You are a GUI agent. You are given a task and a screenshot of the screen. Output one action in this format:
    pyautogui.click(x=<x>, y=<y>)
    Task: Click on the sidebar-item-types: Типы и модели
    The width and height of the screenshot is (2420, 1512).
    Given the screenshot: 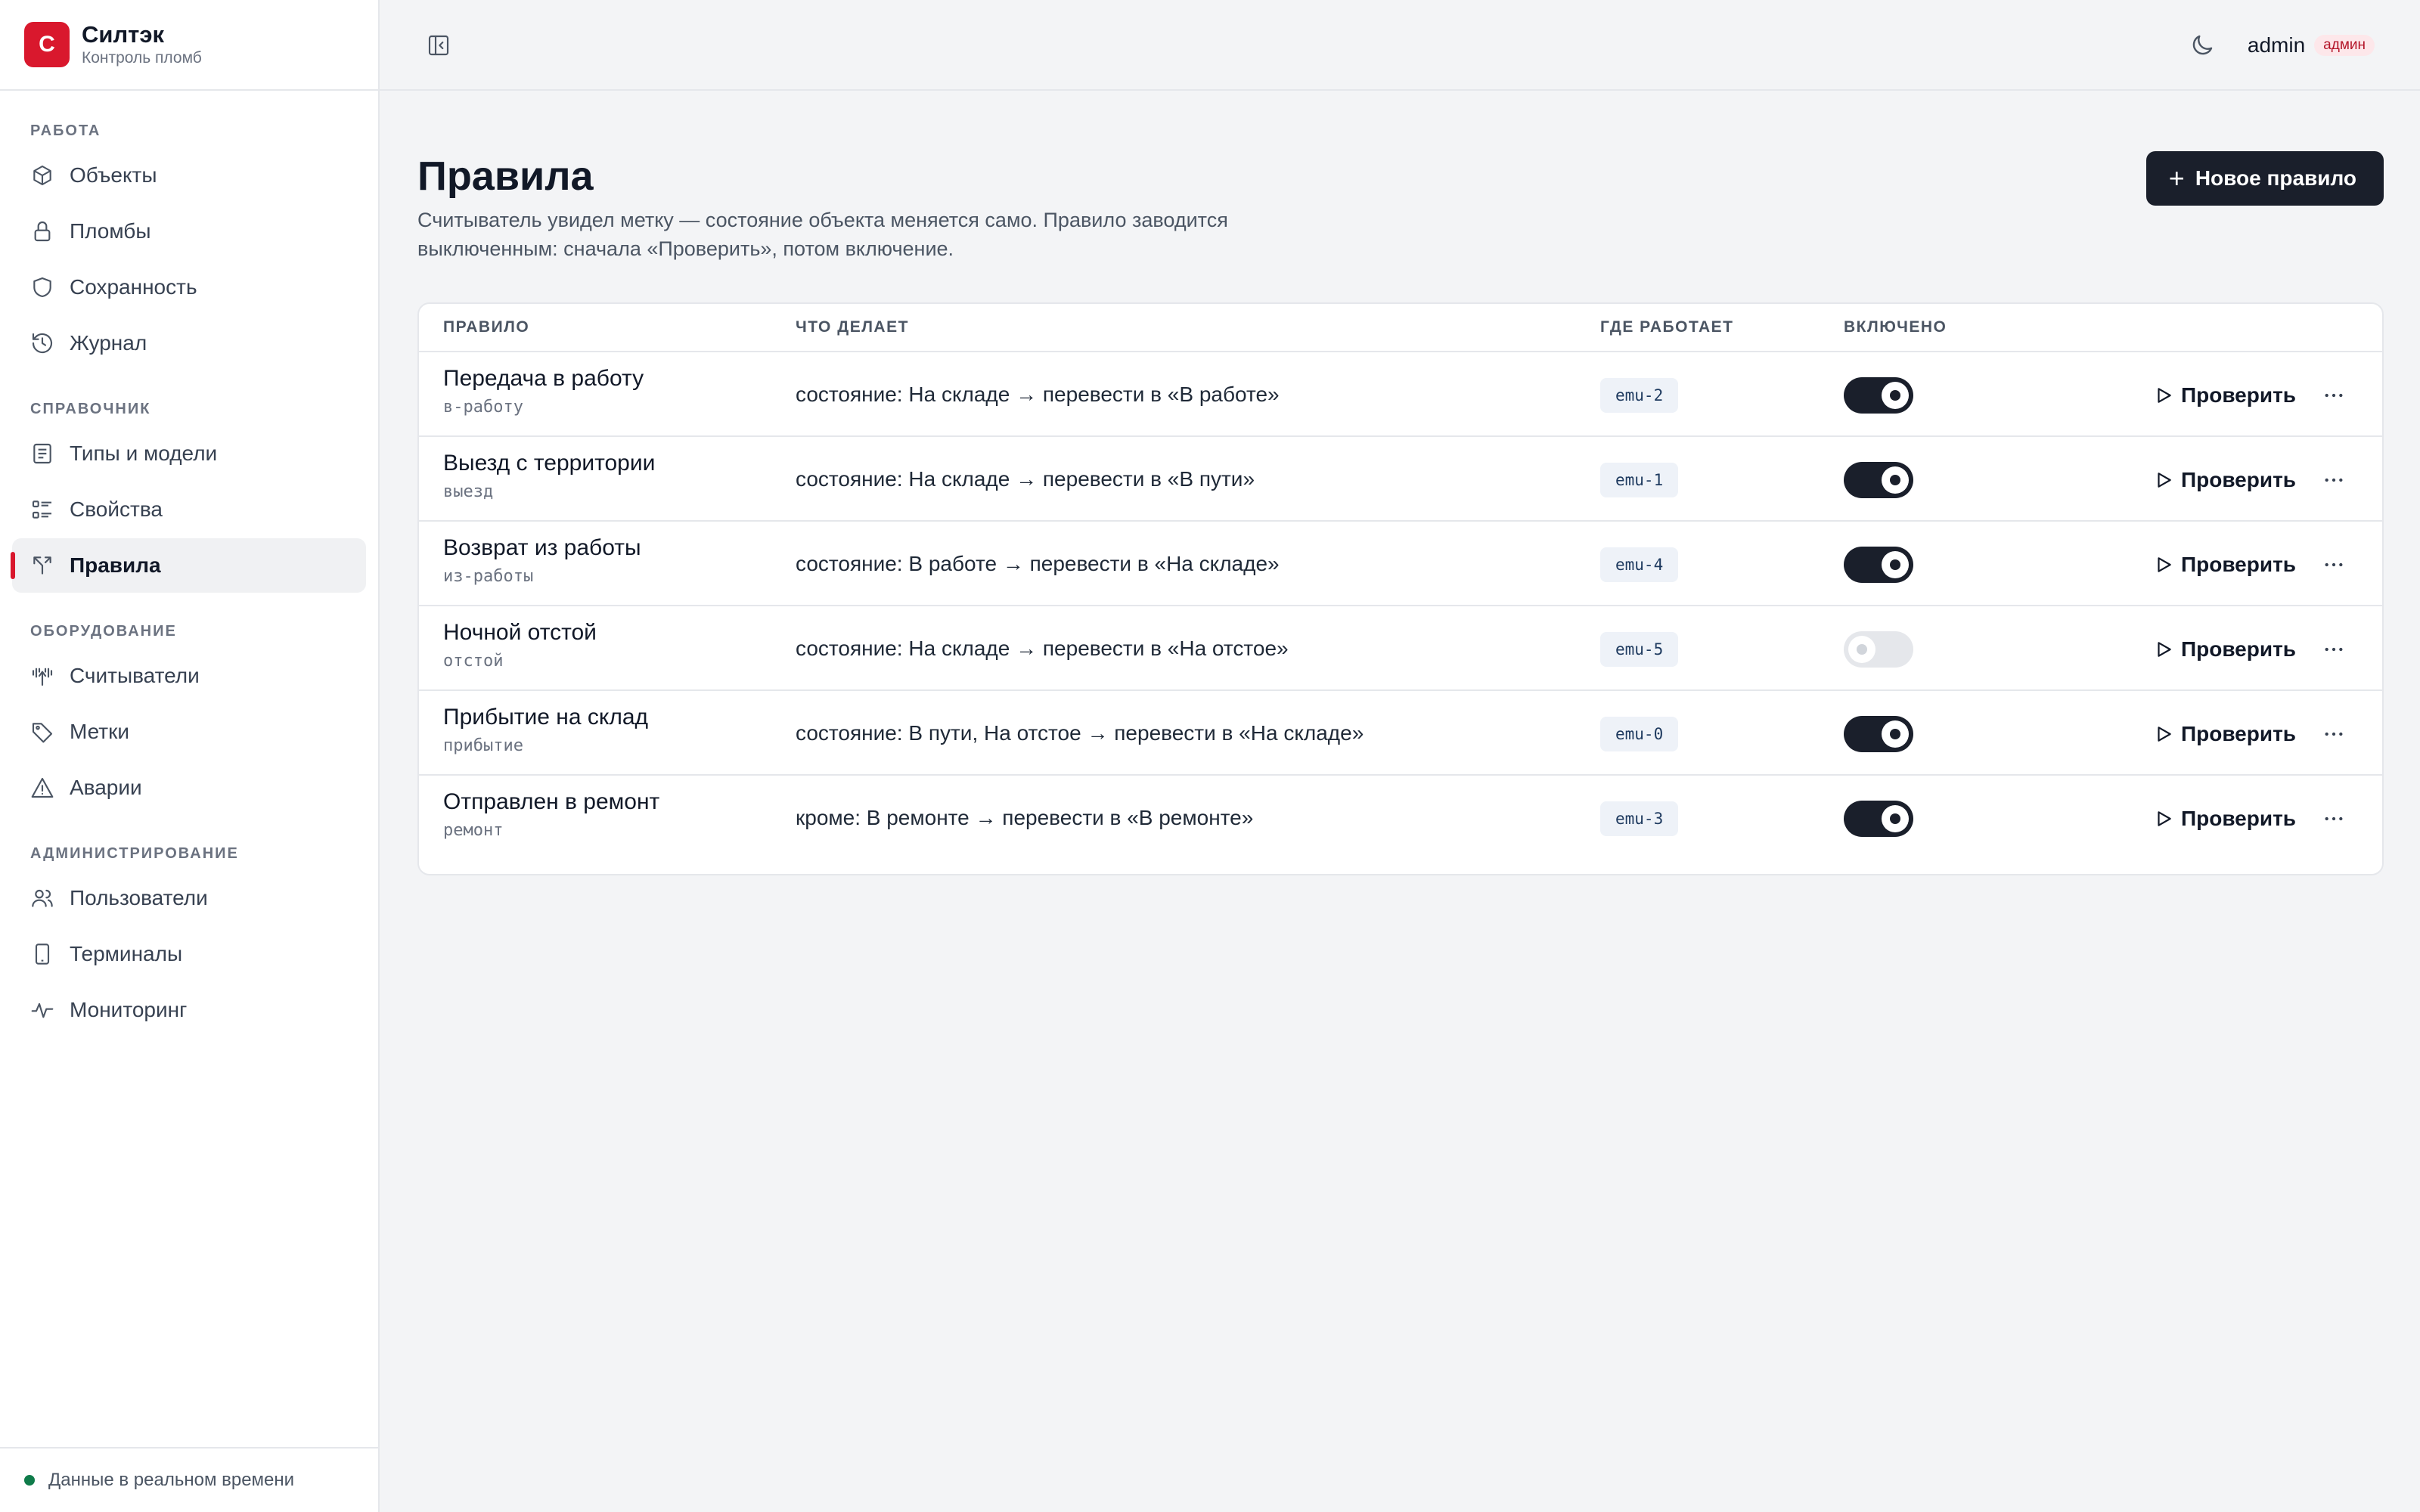 What is the action you would take?
    pyautogui.click(x=189, y=453)
    